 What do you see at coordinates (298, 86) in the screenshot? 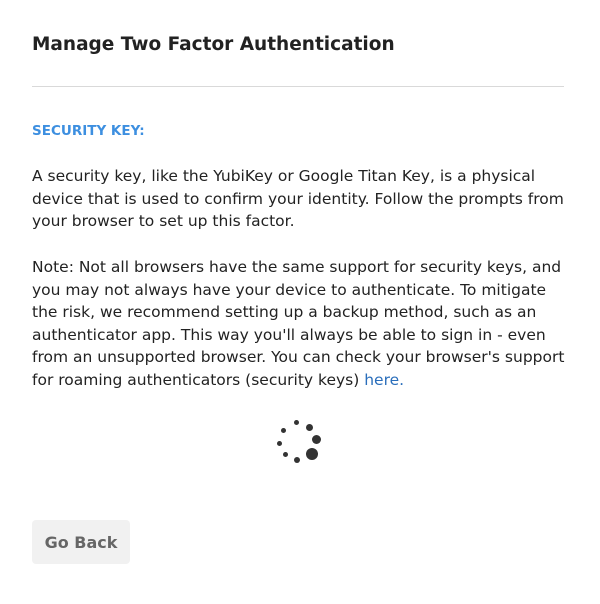
I see `header-divider` at bounding box center [298, 86].